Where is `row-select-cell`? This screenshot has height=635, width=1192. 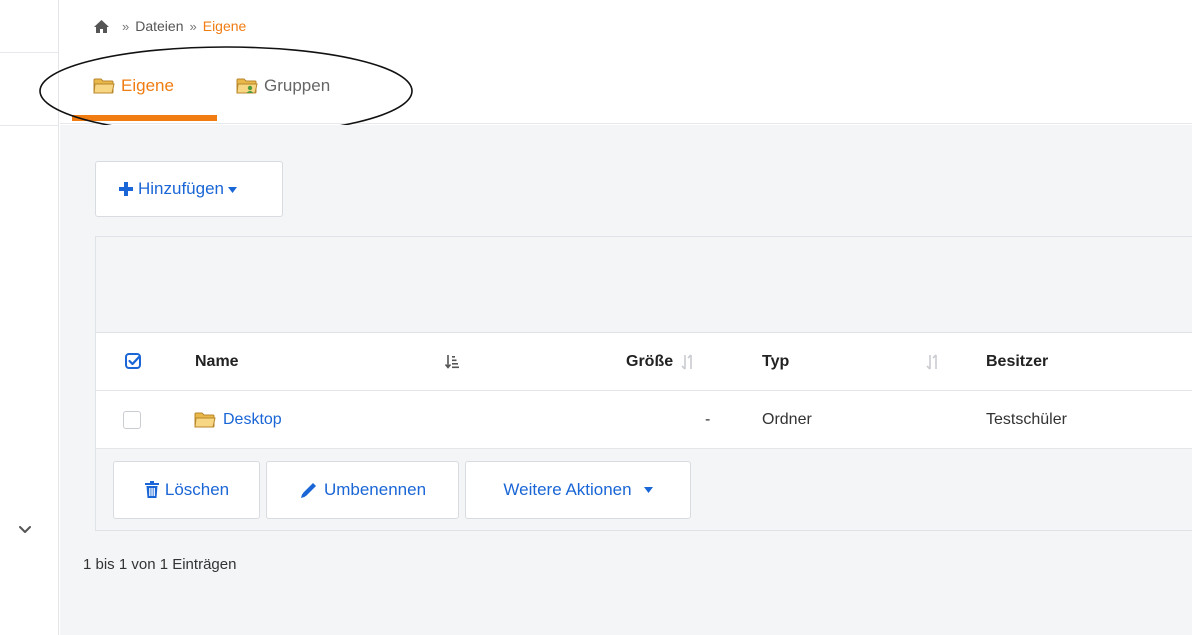
row-select-cell is located at coordinates (132, 419).